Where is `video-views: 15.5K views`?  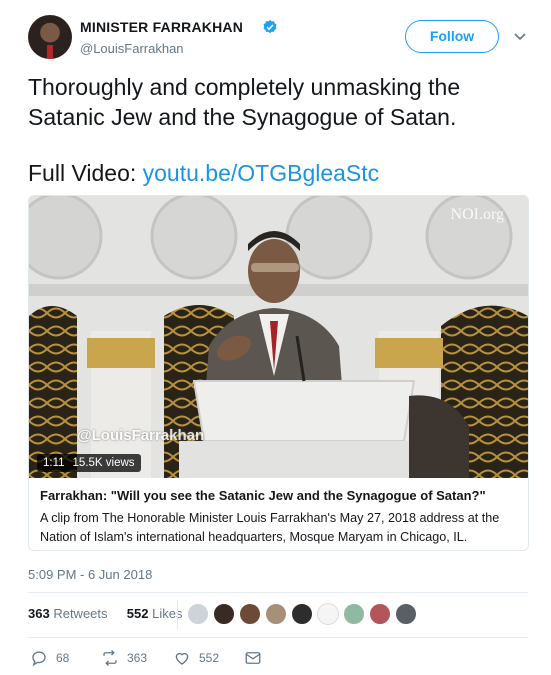
video-views: 15.5K views is located at coordinates (103, 463).